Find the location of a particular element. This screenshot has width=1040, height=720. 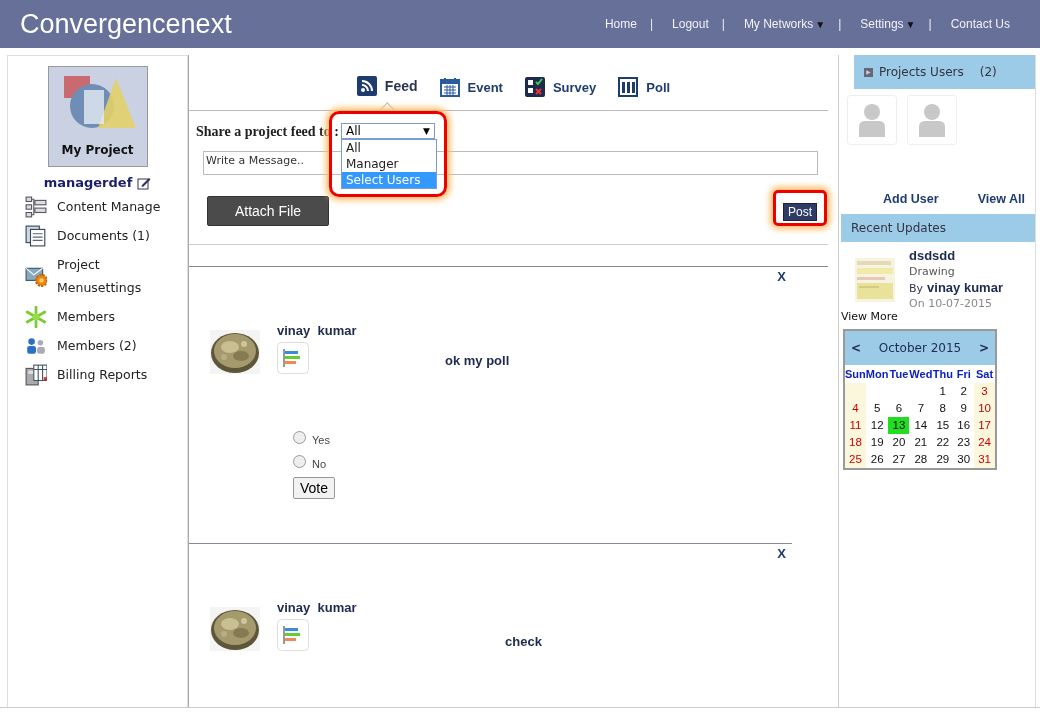

calendar-day: 1 is located at coordinates (943, 391).